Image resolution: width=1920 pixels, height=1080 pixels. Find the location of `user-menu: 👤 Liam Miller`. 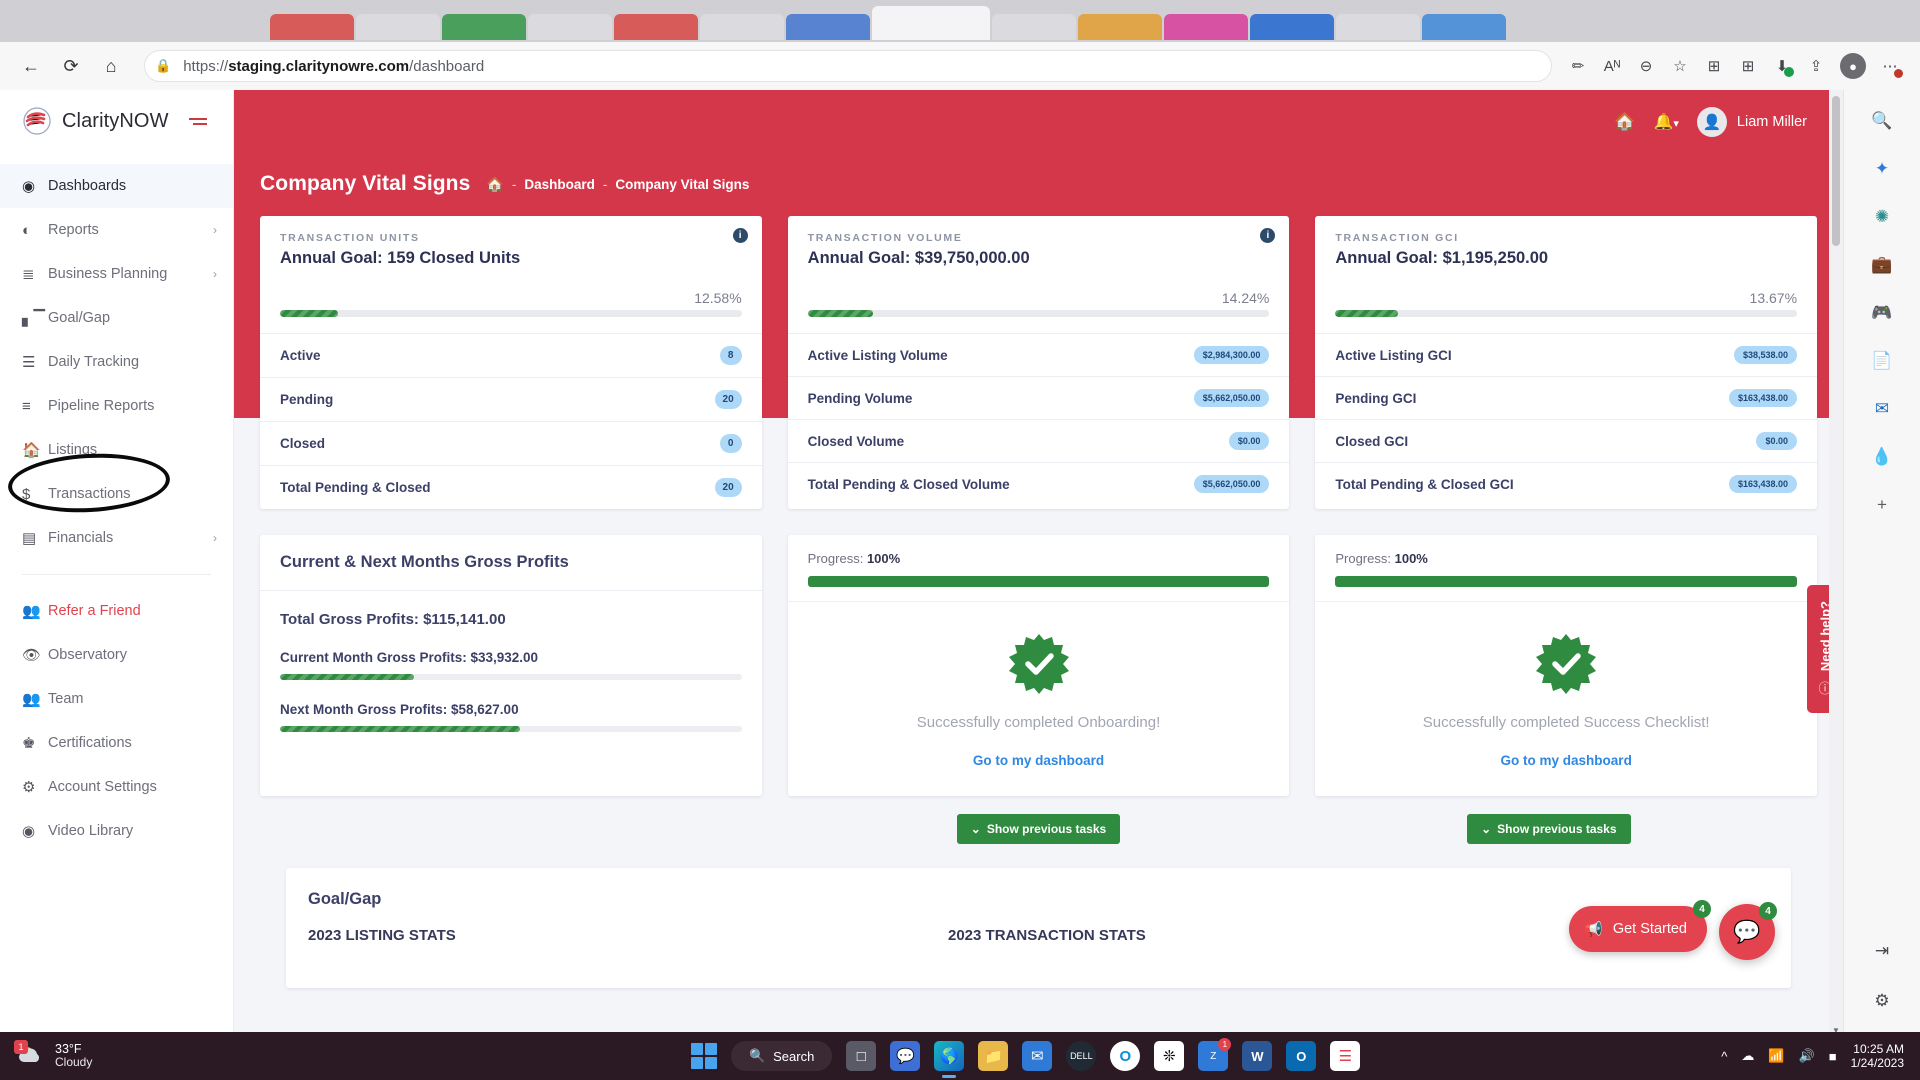

user-menu: 👤 Liam Miller is located at coordinates (1751, 122).